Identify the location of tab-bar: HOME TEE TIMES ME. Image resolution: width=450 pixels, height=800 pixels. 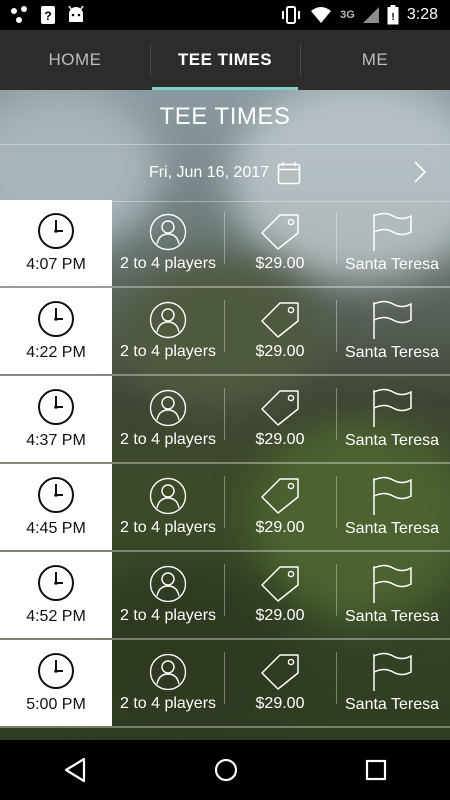
(225, 60).